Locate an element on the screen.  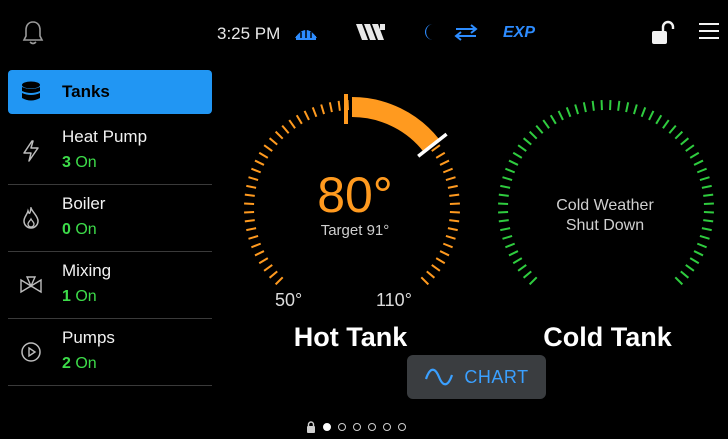
sidebar-item-boiler: Boiler 0 On is located at coordinates (110, 218).